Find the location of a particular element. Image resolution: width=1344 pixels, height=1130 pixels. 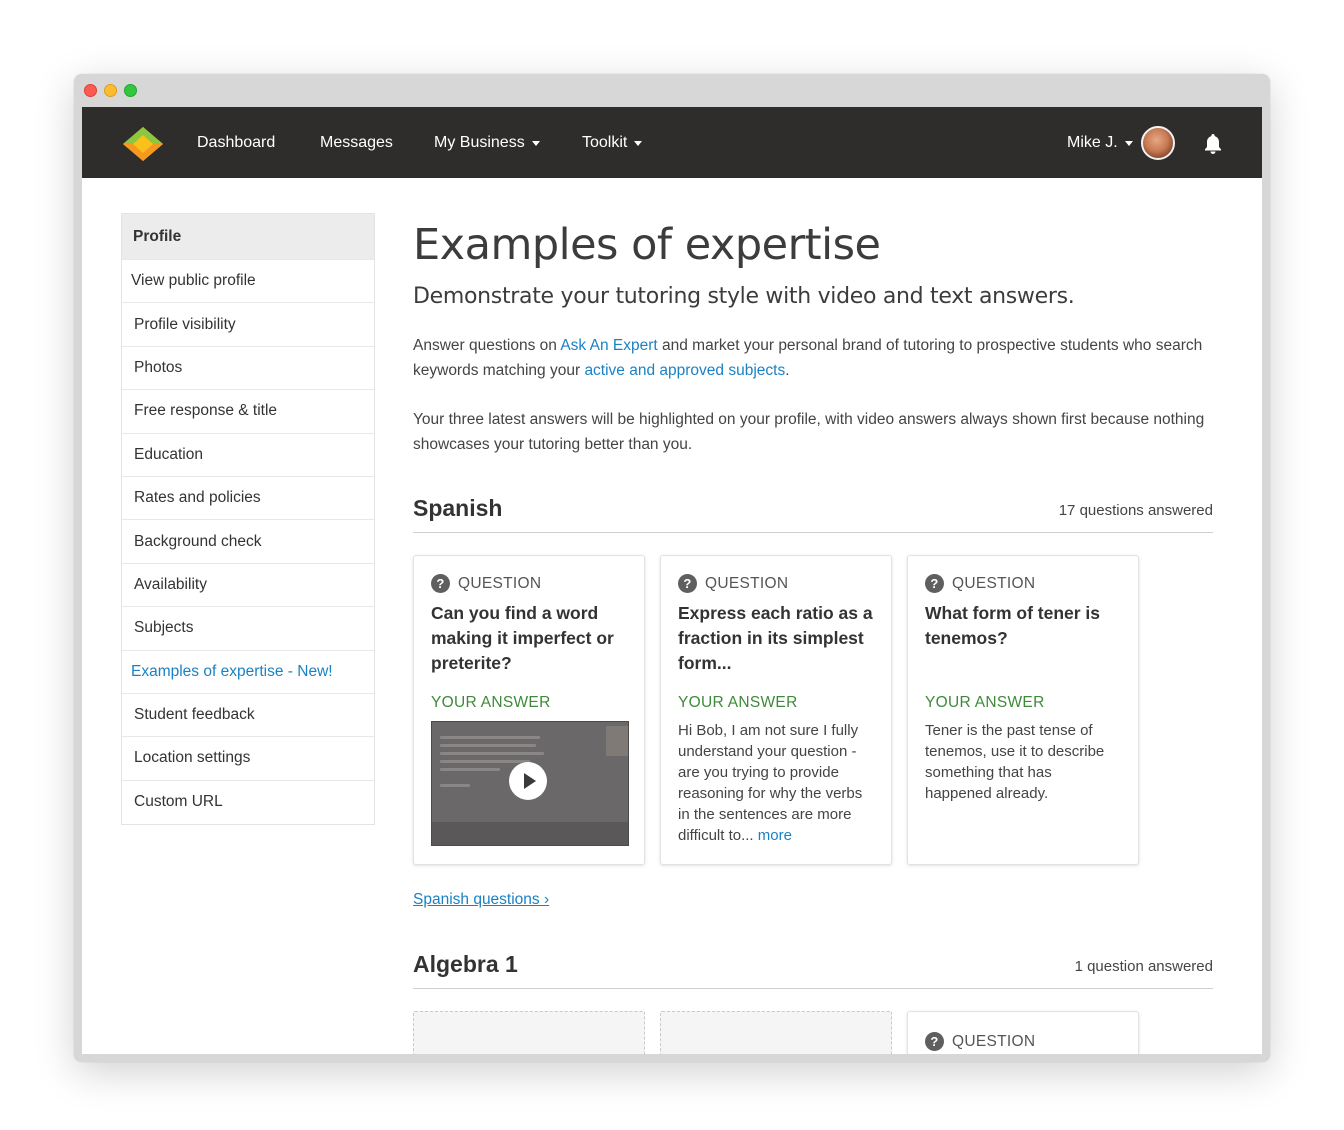

sidebar-item-profile-visibility: Profile visibility is located at coordinates (248, 325).